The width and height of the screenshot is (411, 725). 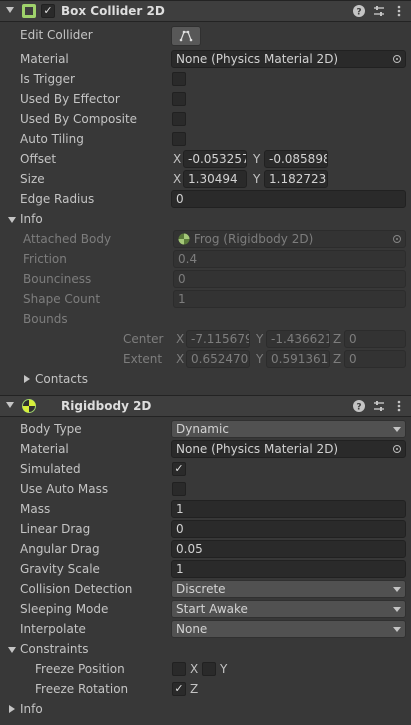 I want to click on rigidbody-icon, so click(x=29, y=407).